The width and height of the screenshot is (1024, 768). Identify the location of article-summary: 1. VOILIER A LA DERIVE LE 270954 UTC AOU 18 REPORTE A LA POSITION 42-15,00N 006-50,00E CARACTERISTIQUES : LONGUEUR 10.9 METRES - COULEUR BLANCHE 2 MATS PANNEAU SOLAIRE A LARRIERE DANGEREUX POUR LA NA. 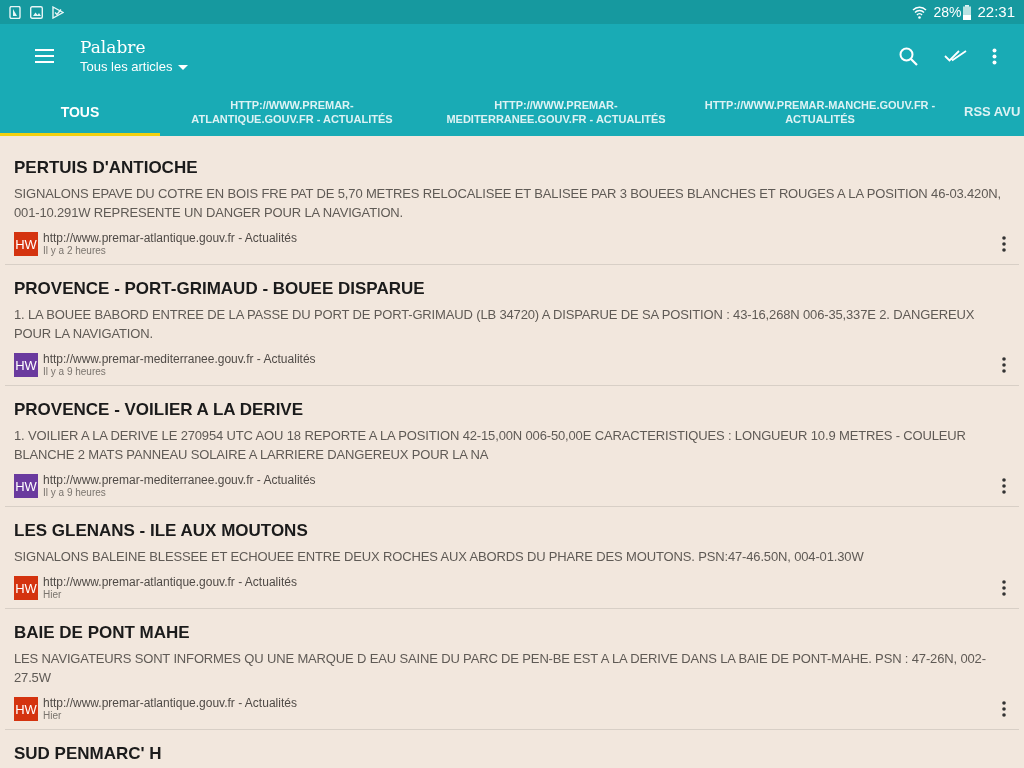
(490, 445).